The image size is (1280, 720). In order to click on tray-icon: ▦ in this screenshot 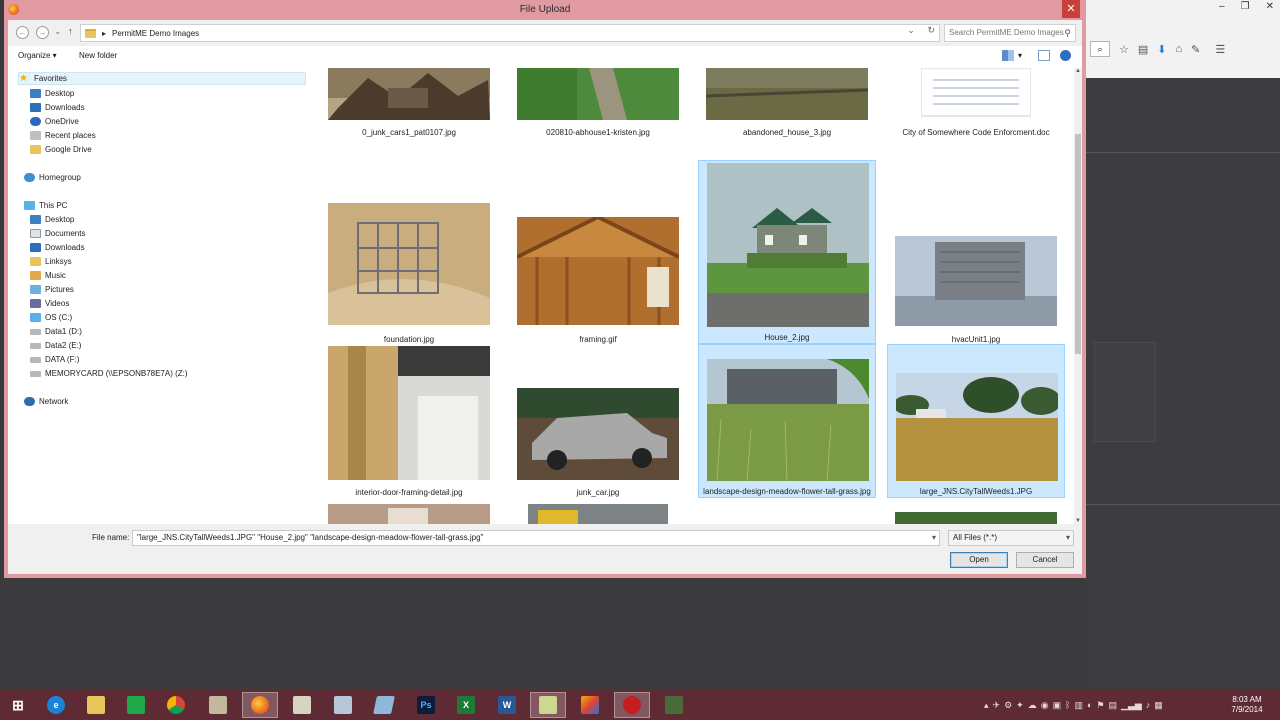, I will do `click(1158, 705)`.